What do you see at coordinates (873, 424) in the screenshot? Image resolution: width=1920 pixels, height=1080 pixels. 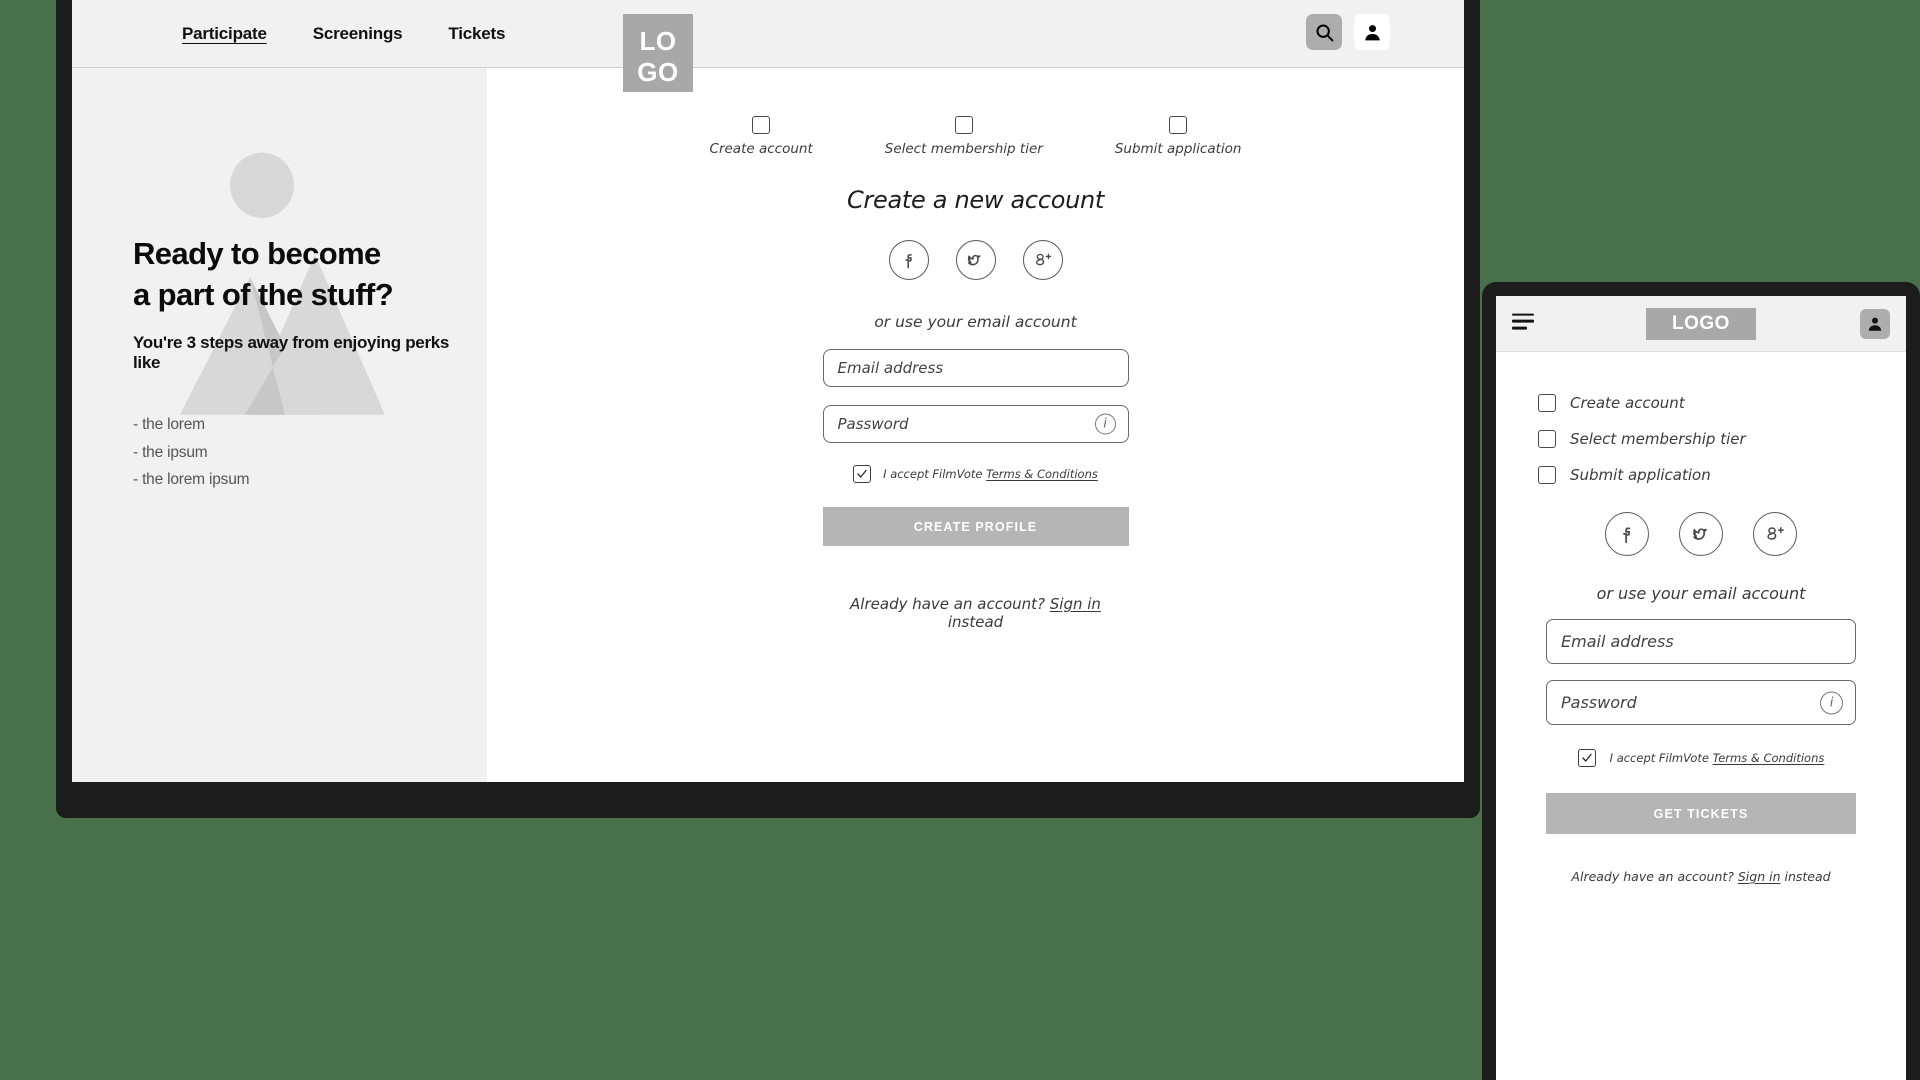 I see `password-placeholder: Password` at bounding box center [873, 424].